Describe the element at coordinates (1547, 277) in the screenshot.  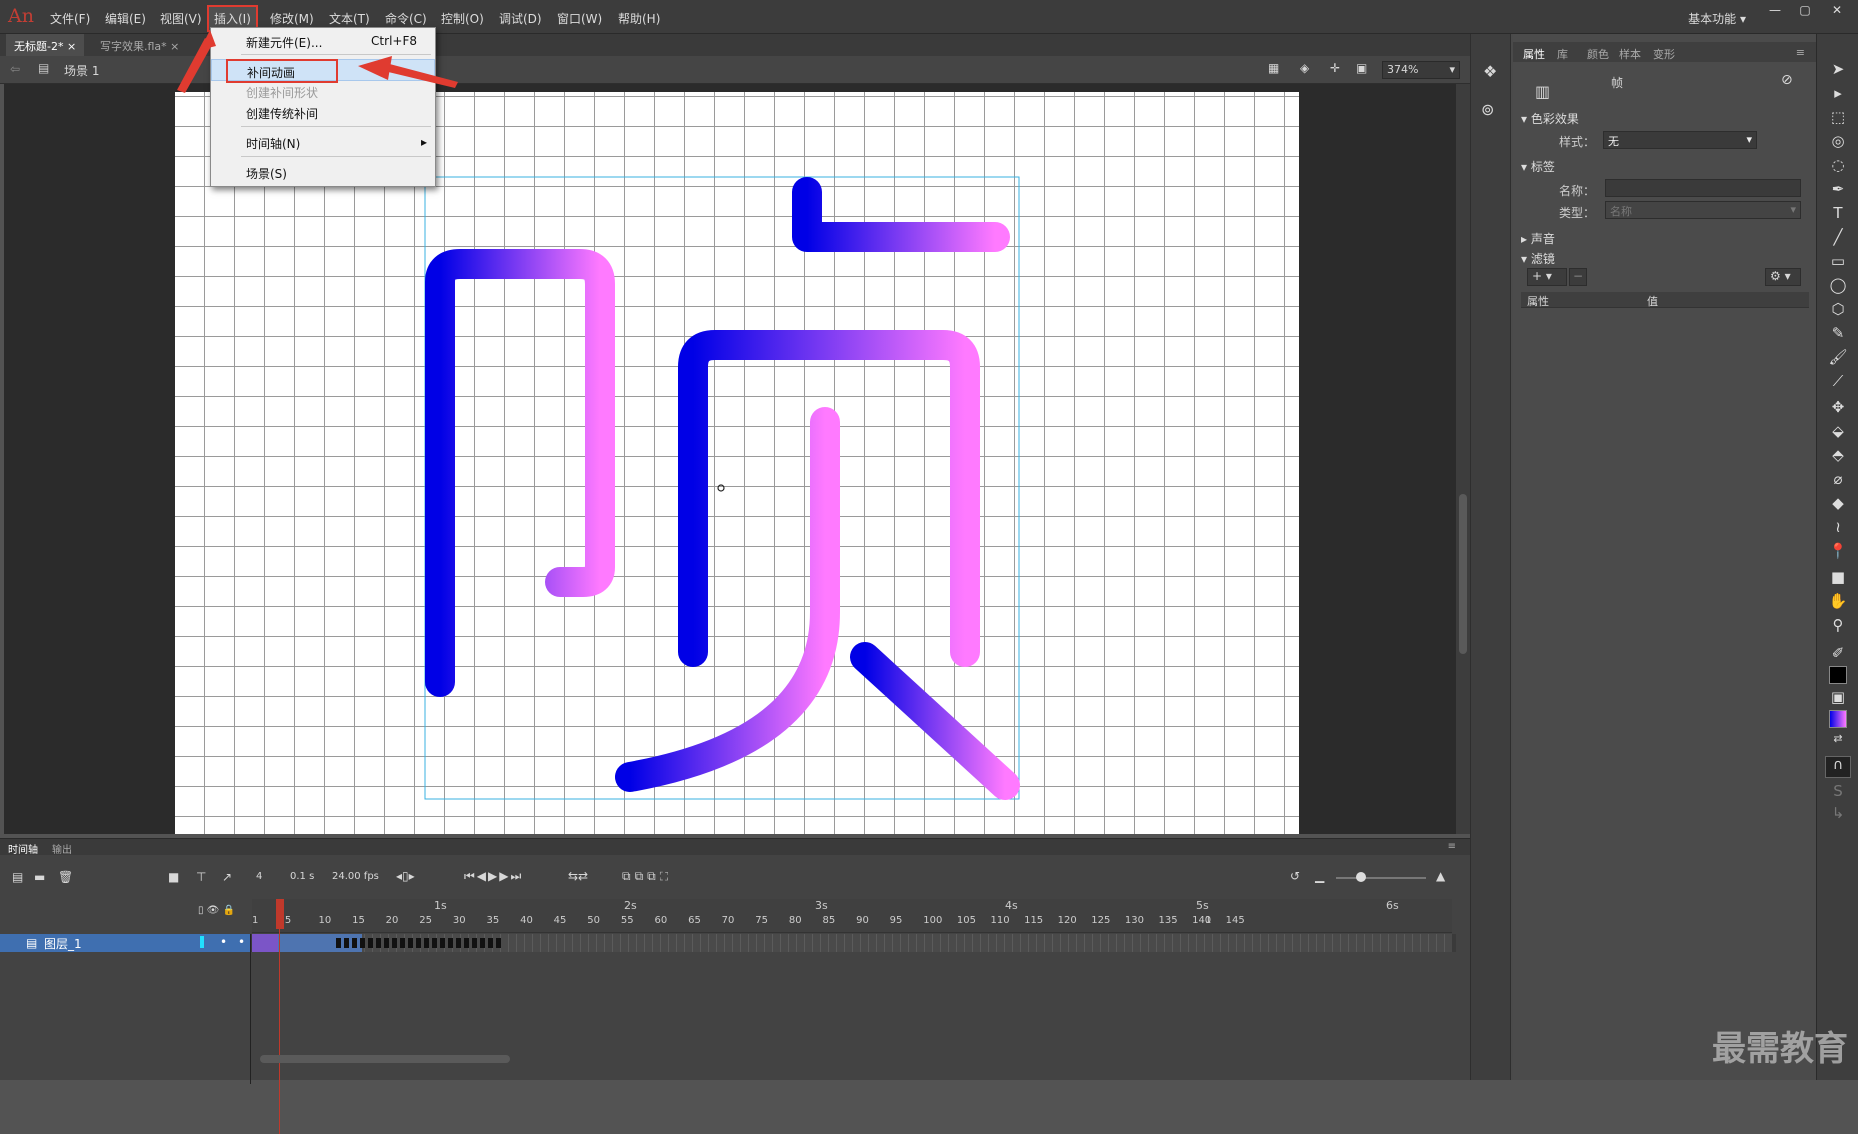
I see `add-filter-button: + ▾` at that location.